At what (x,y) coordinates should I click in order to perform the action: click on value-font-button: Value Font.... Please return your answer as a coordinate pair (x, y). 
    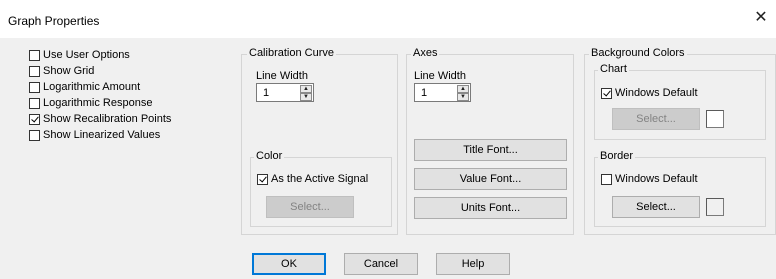
    Looking at the image, I should click on (490, 179).